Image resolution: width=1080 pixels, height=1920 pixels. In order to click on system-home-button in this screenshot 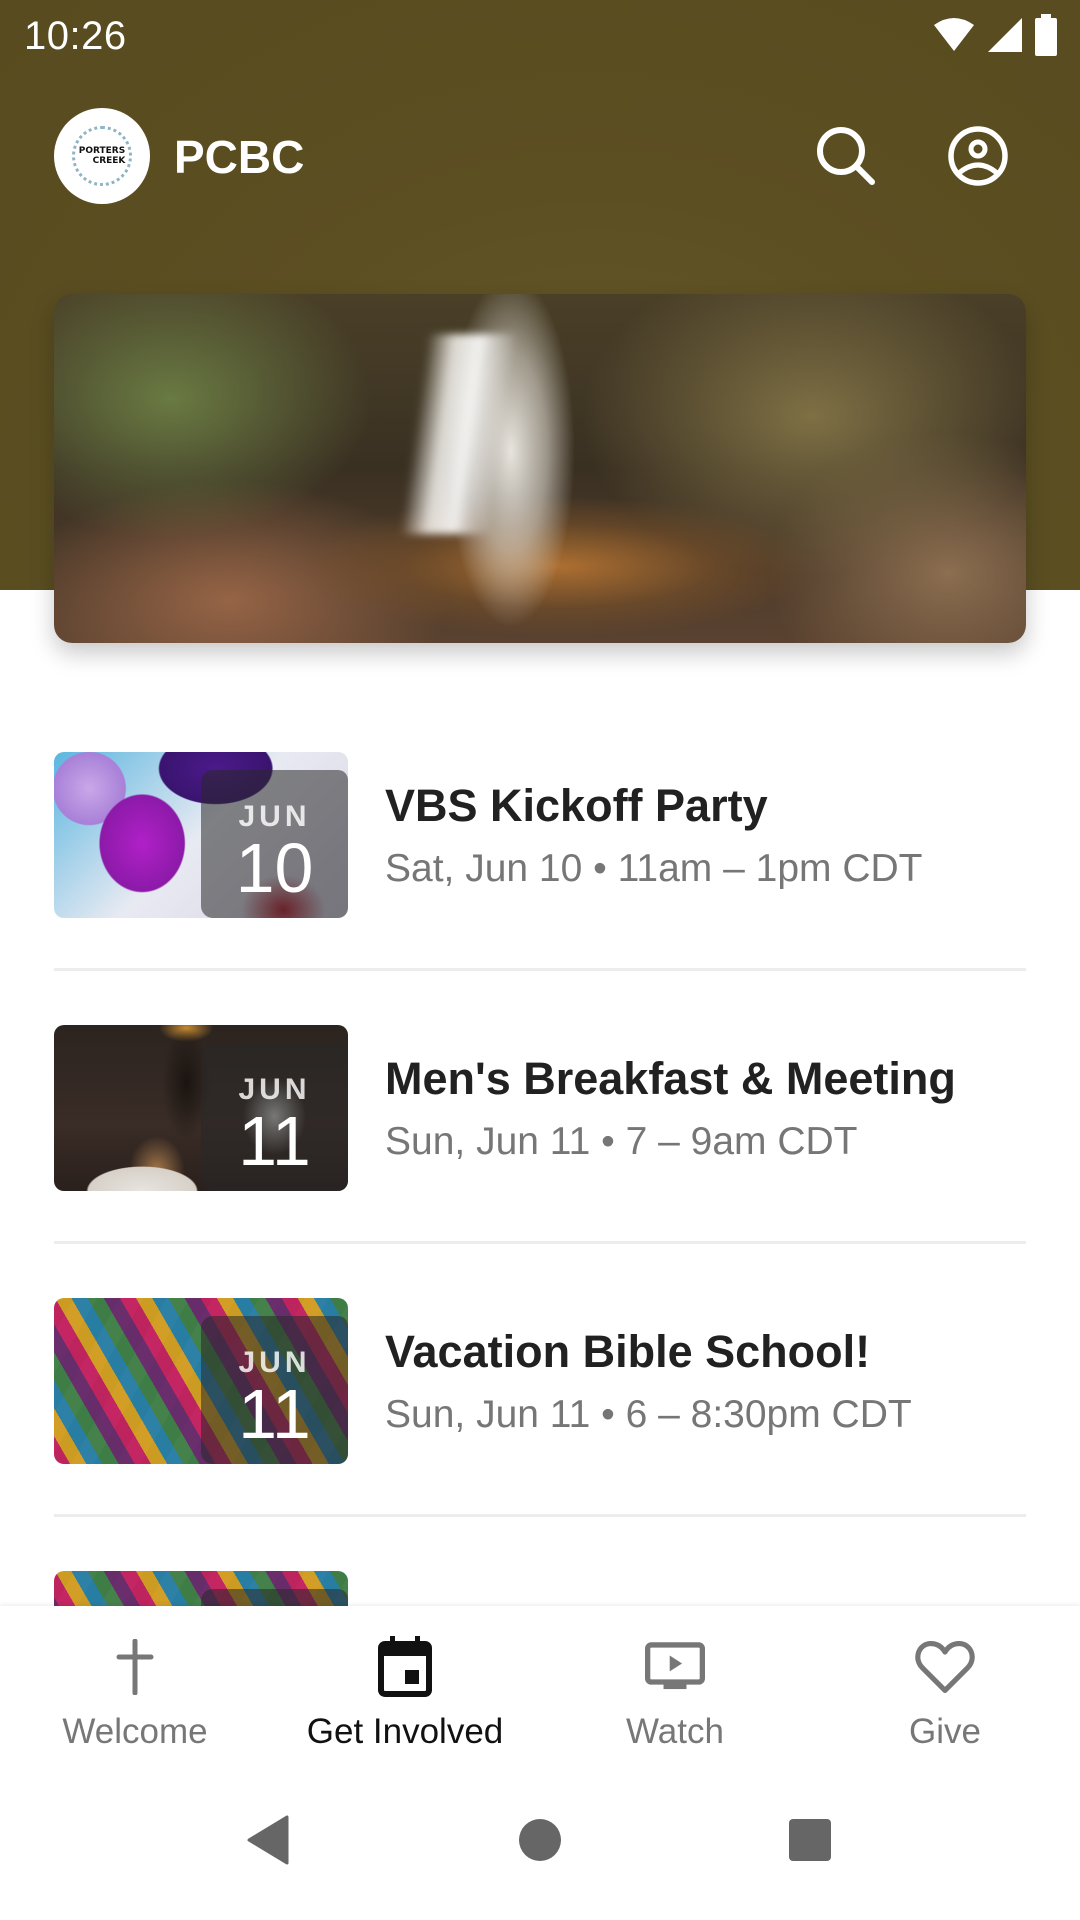, I will do `click(540, 1840)`.